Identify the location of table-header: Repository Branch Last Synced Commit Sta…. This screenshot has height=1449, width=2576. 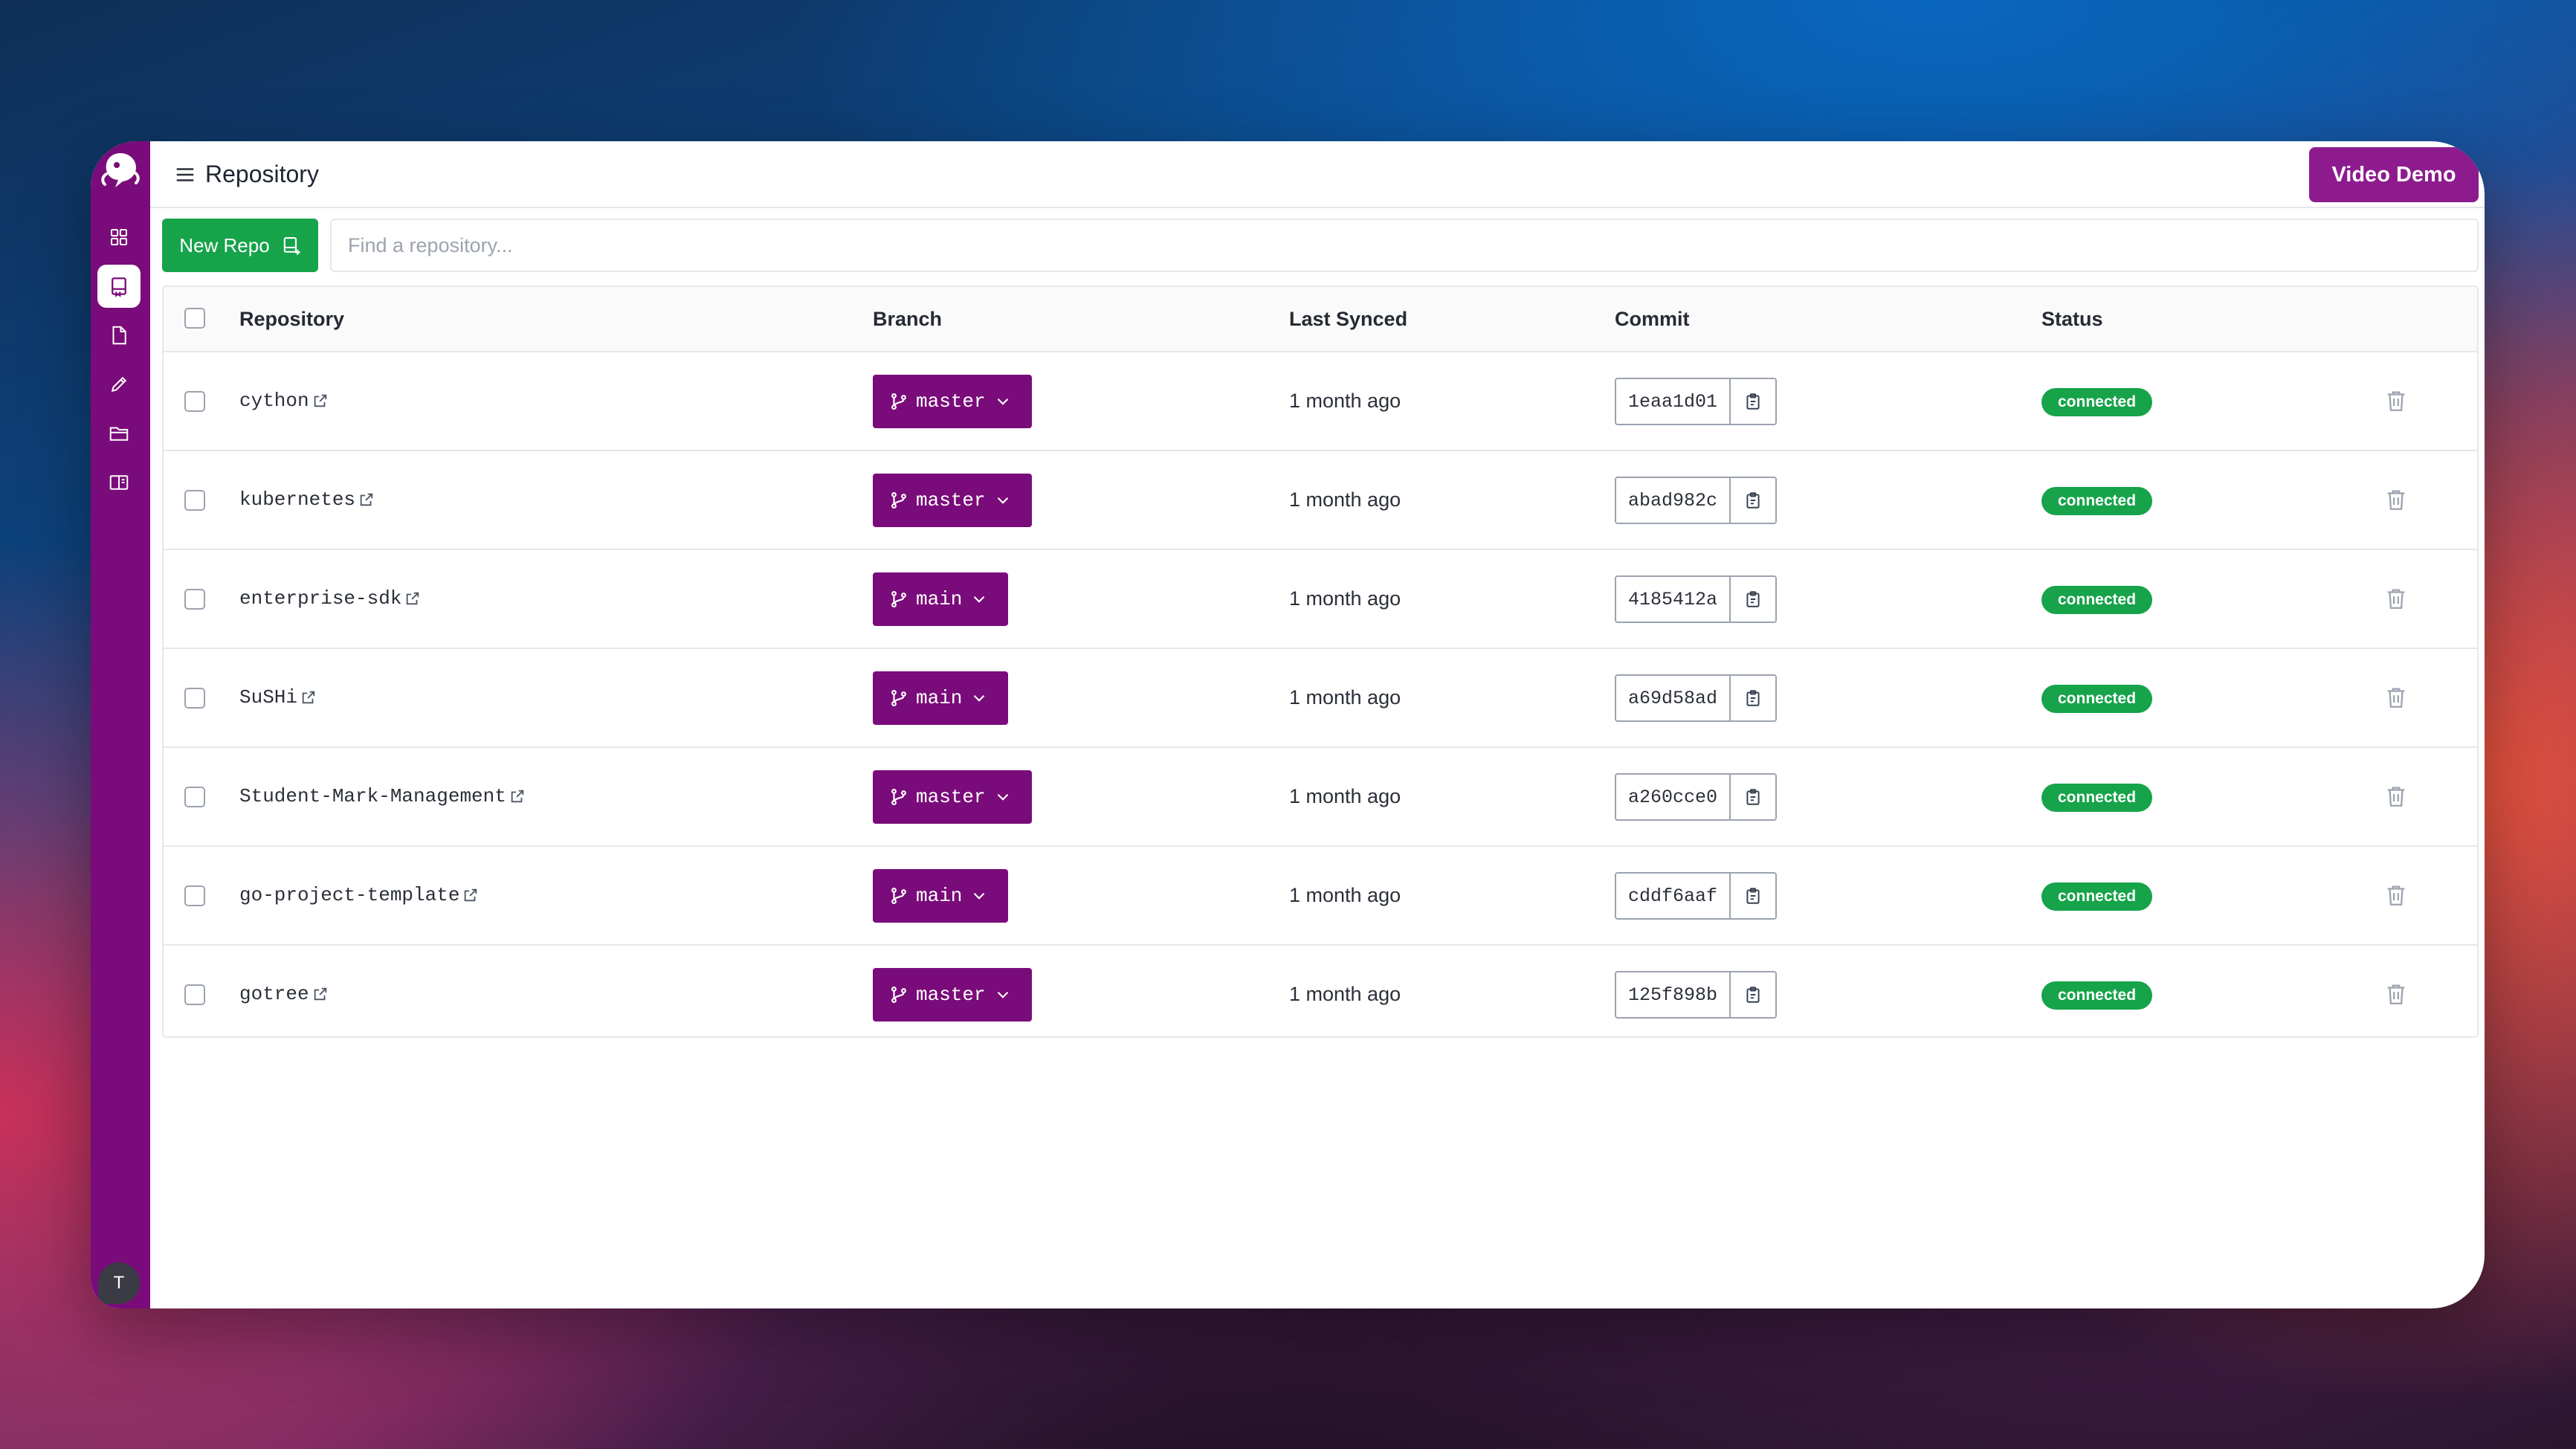
(1320, 319).